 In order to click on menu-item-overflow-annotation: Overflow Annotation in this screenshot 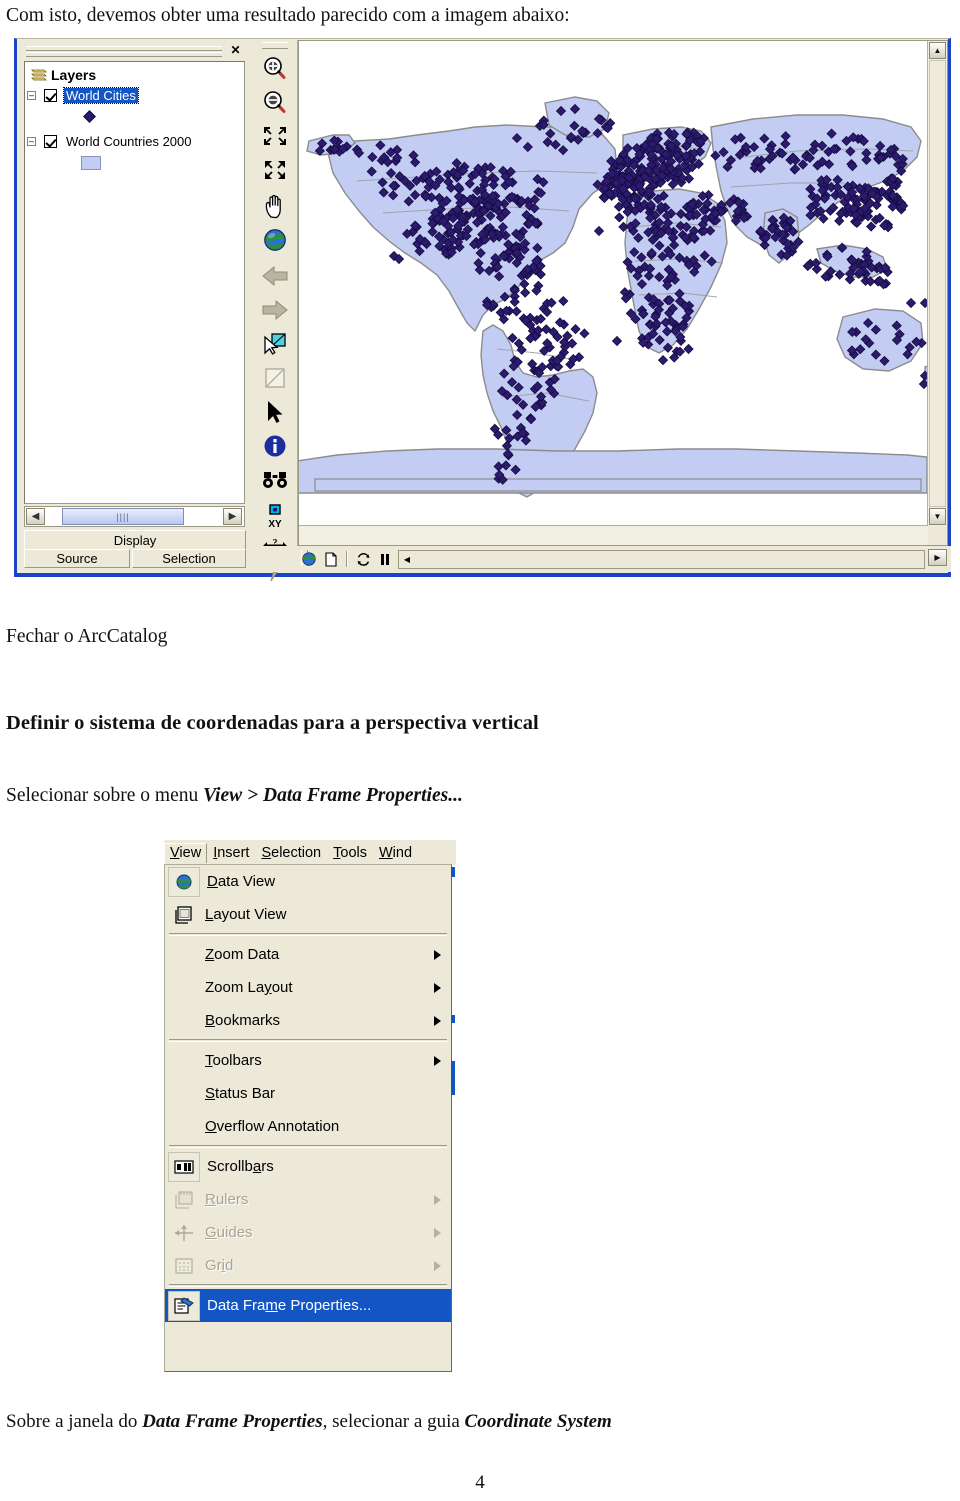, I will do `click(308, 1126)`.